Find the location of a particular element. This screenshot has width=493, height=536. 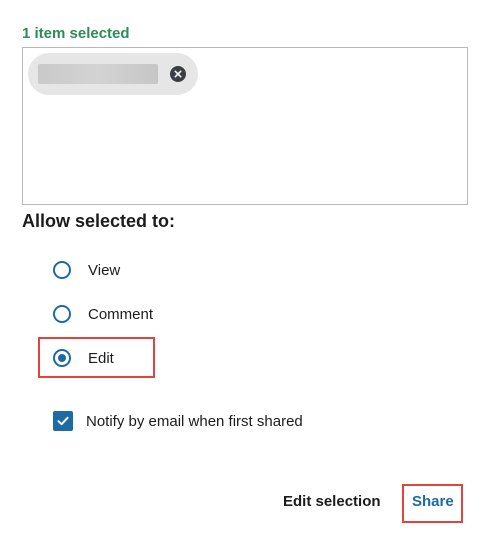

radio-edit: Edit is located at coordinates (83, 358).